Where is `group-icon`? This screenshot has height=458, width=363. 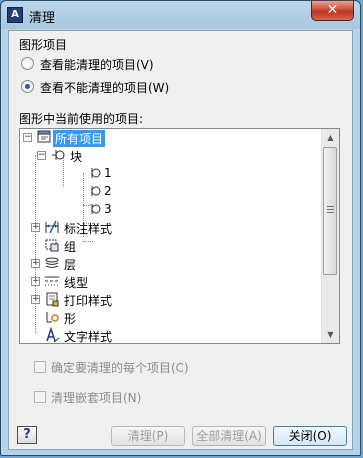
group-icon is located at coordinates (52, 245).